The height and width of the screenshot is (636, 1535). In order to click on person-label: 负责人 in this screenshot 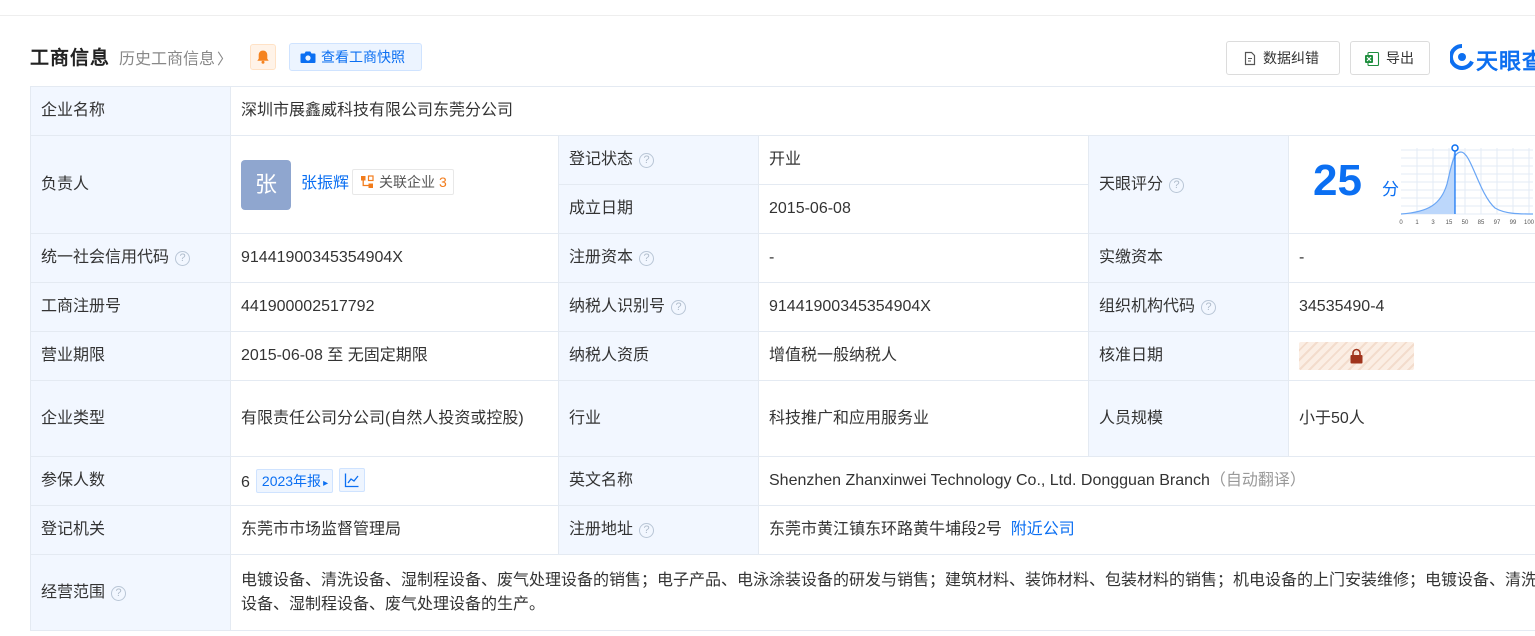, I will do `click(130, 184)`.